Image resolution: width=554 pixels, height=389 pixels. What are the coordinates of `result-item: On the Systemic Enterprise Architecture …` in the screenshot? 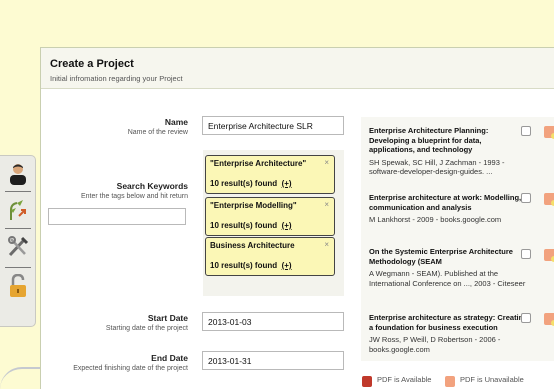 It's located at (449, 267).